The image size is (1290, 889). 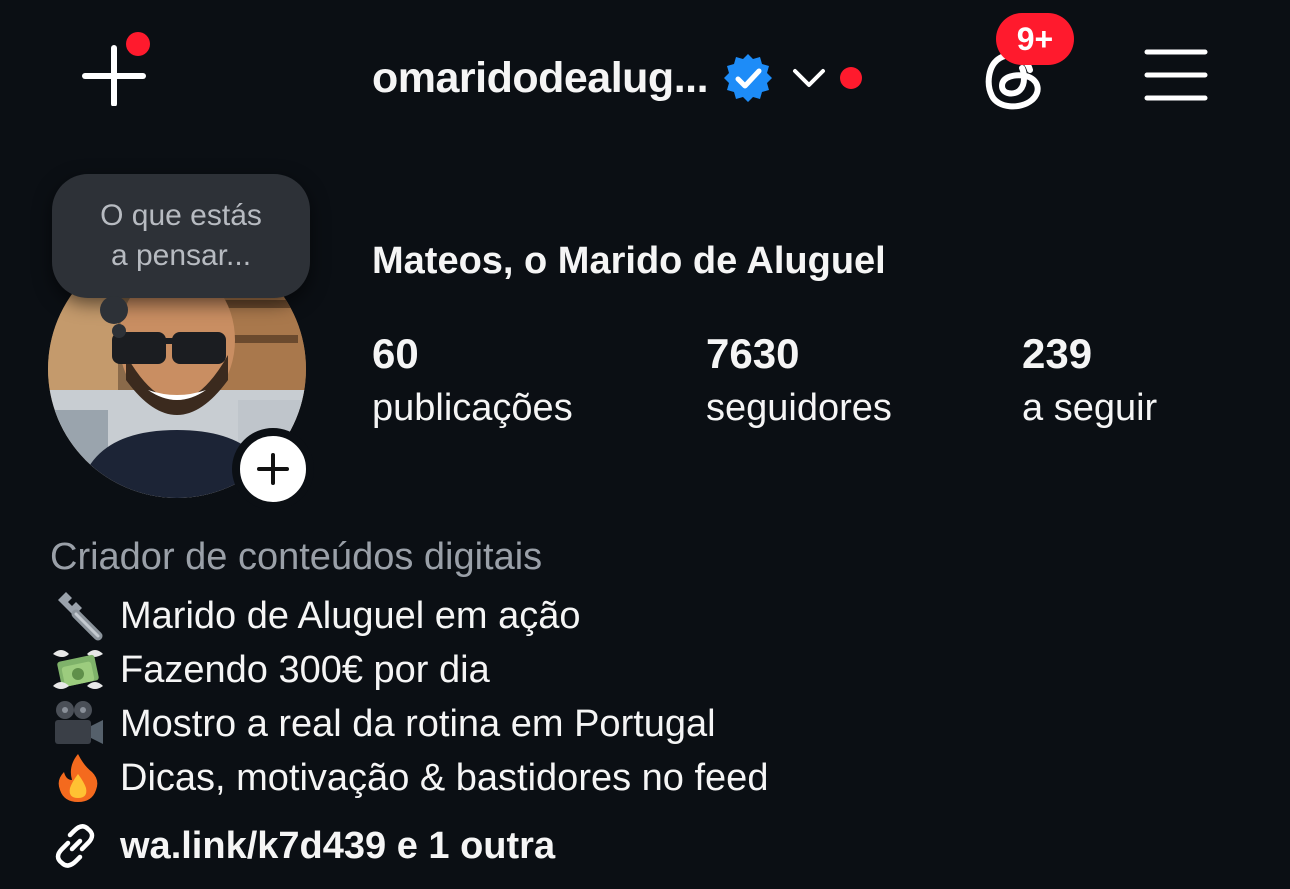 What do you see at coordinates (799, 383) in the screenshot?
I see `followers-stat: 7630 seguidores` at bounding box center [799, 383].